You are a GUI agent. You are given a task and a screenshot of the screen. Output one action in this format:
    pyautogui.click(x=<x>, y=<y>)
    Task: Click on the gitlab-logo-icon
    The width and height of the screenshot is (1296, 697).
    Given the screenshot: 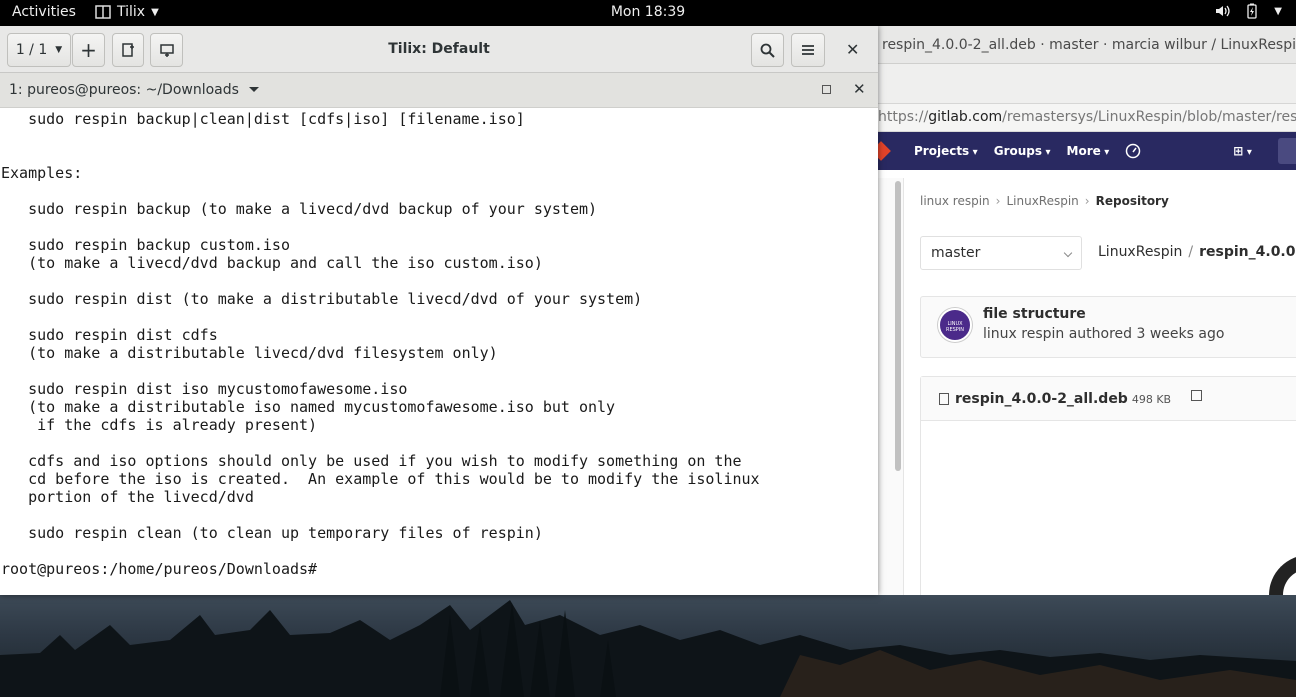 What is the action you would take?
    pyautogui.click(x=884, y=151)
    